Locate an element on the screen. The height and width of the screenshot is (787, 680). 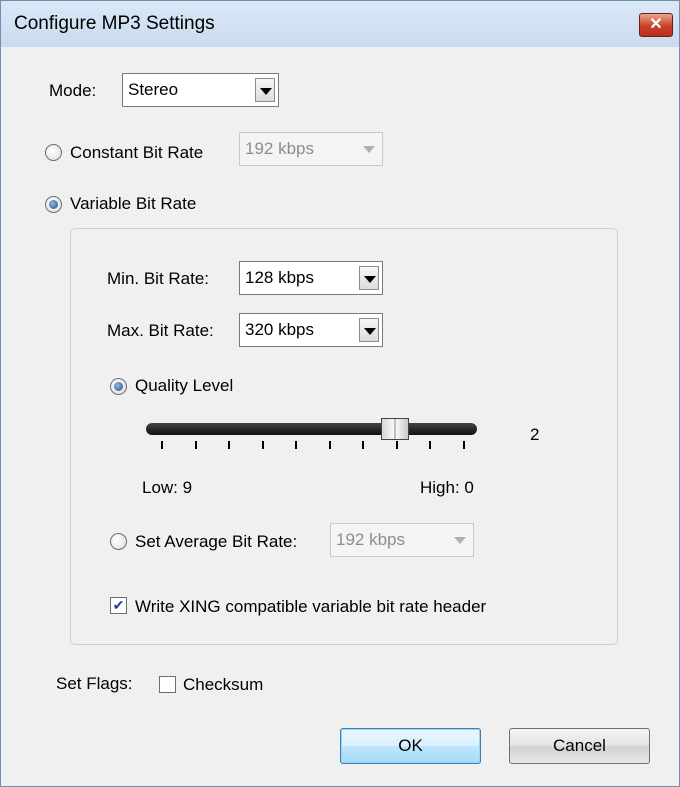
quality-high-label: High: 0 is located at coordinates (447, 487).